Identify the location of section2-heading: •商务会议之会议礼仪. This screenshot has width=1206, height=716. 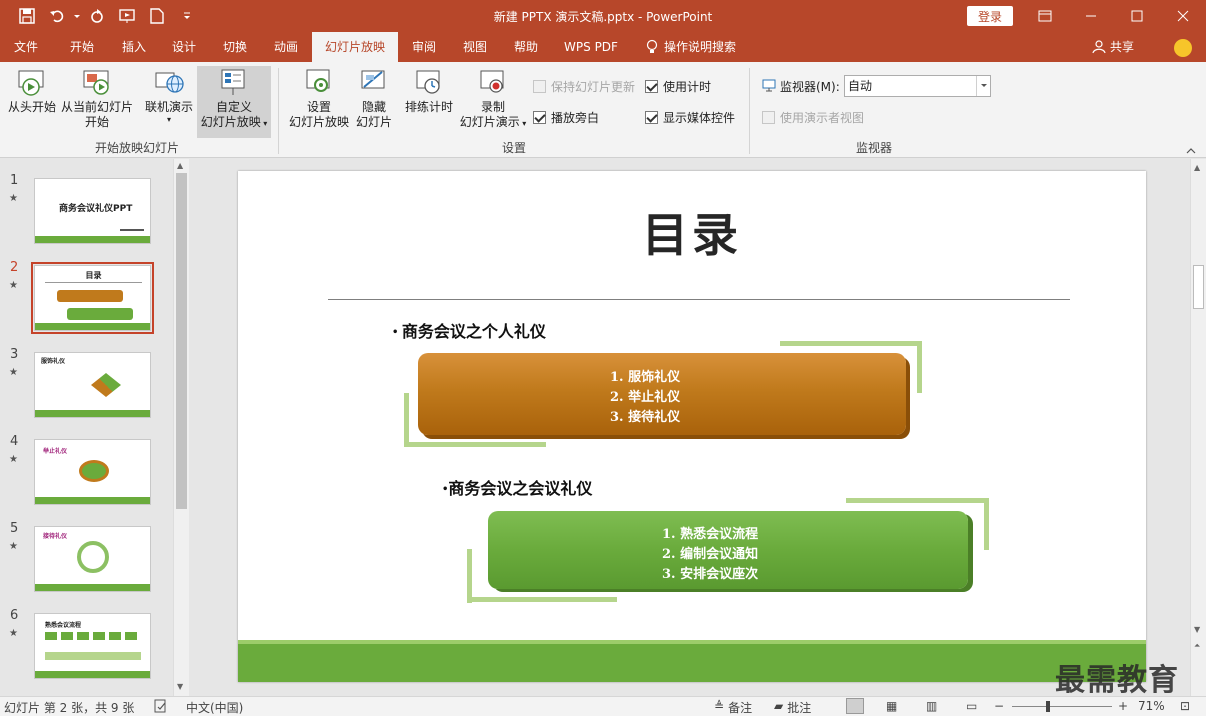
(517, 487).